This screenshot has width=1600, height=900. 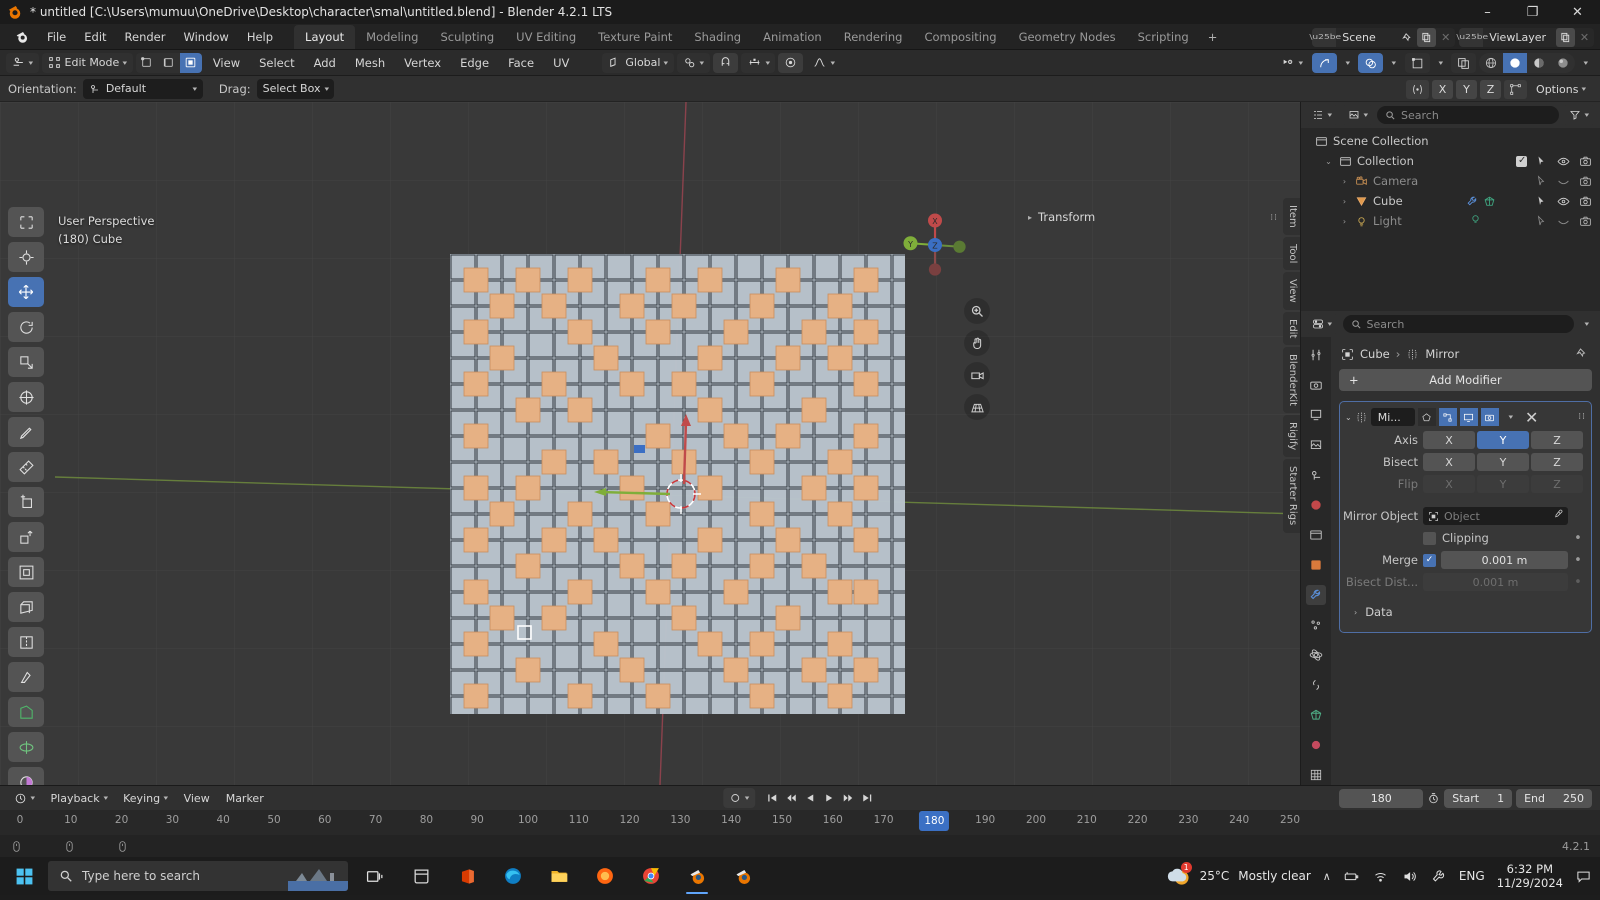 What do you see at coordinates (1468, 115) in the screenshot?
I see `outliner-search-input: Search` at bounding box center [1468, 115].